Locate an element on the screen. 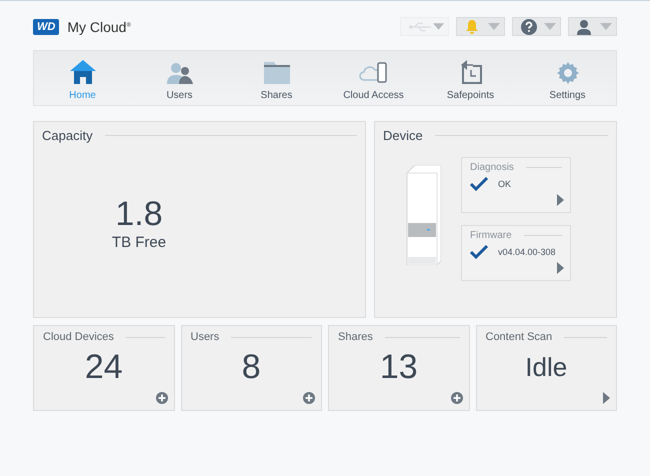 The image size is (650, 476). tile-value: 13 is located at coordinates (398, 367).